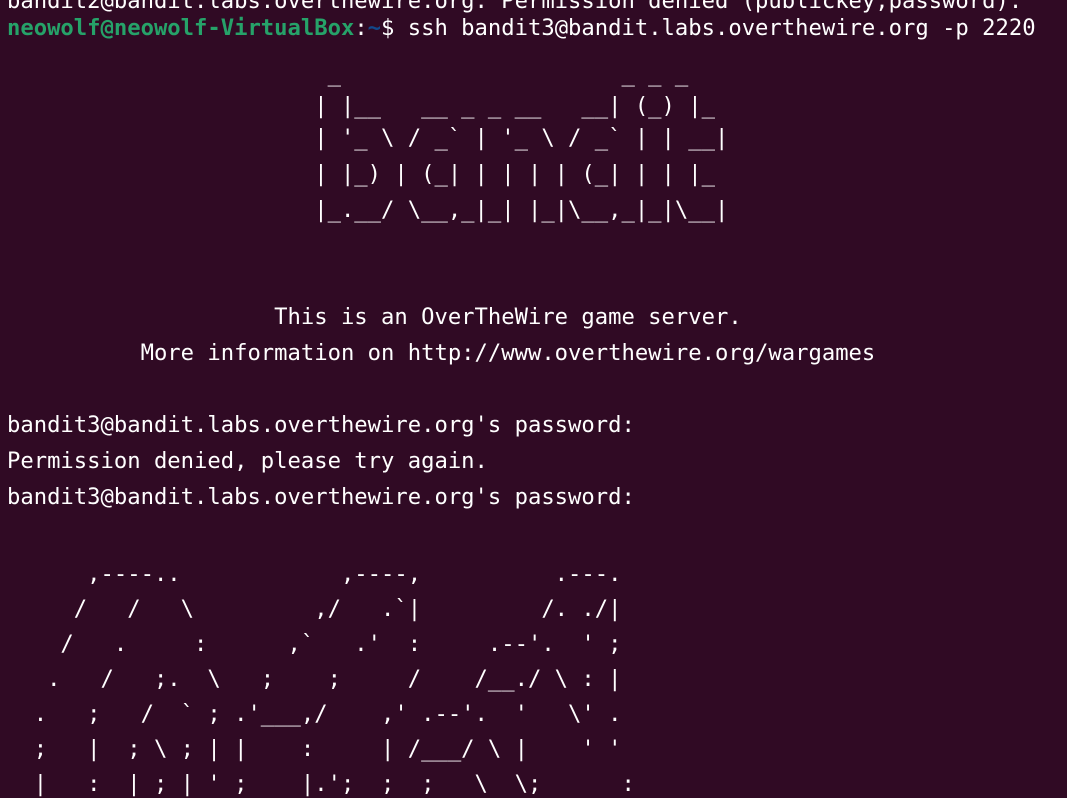 This screenshot has height=798, width=1067. What do you see at coordinates (314, 574) in the screenshot?
I see `otw-art-line: ,----.. ,----, .---.` at bounding box center [314, 574].